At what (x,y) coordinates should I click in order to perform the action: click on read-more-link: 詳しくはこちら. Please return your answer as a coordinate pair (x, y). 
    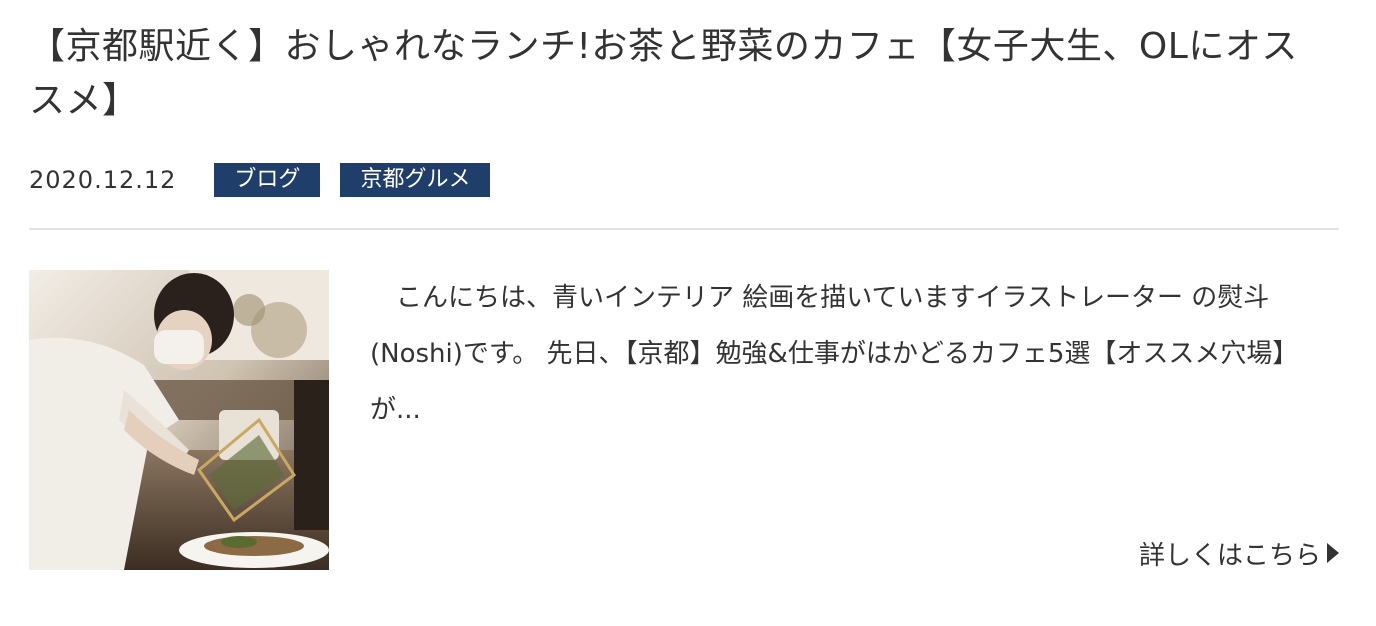
    Looking at the image, I should click on (1239, 553).